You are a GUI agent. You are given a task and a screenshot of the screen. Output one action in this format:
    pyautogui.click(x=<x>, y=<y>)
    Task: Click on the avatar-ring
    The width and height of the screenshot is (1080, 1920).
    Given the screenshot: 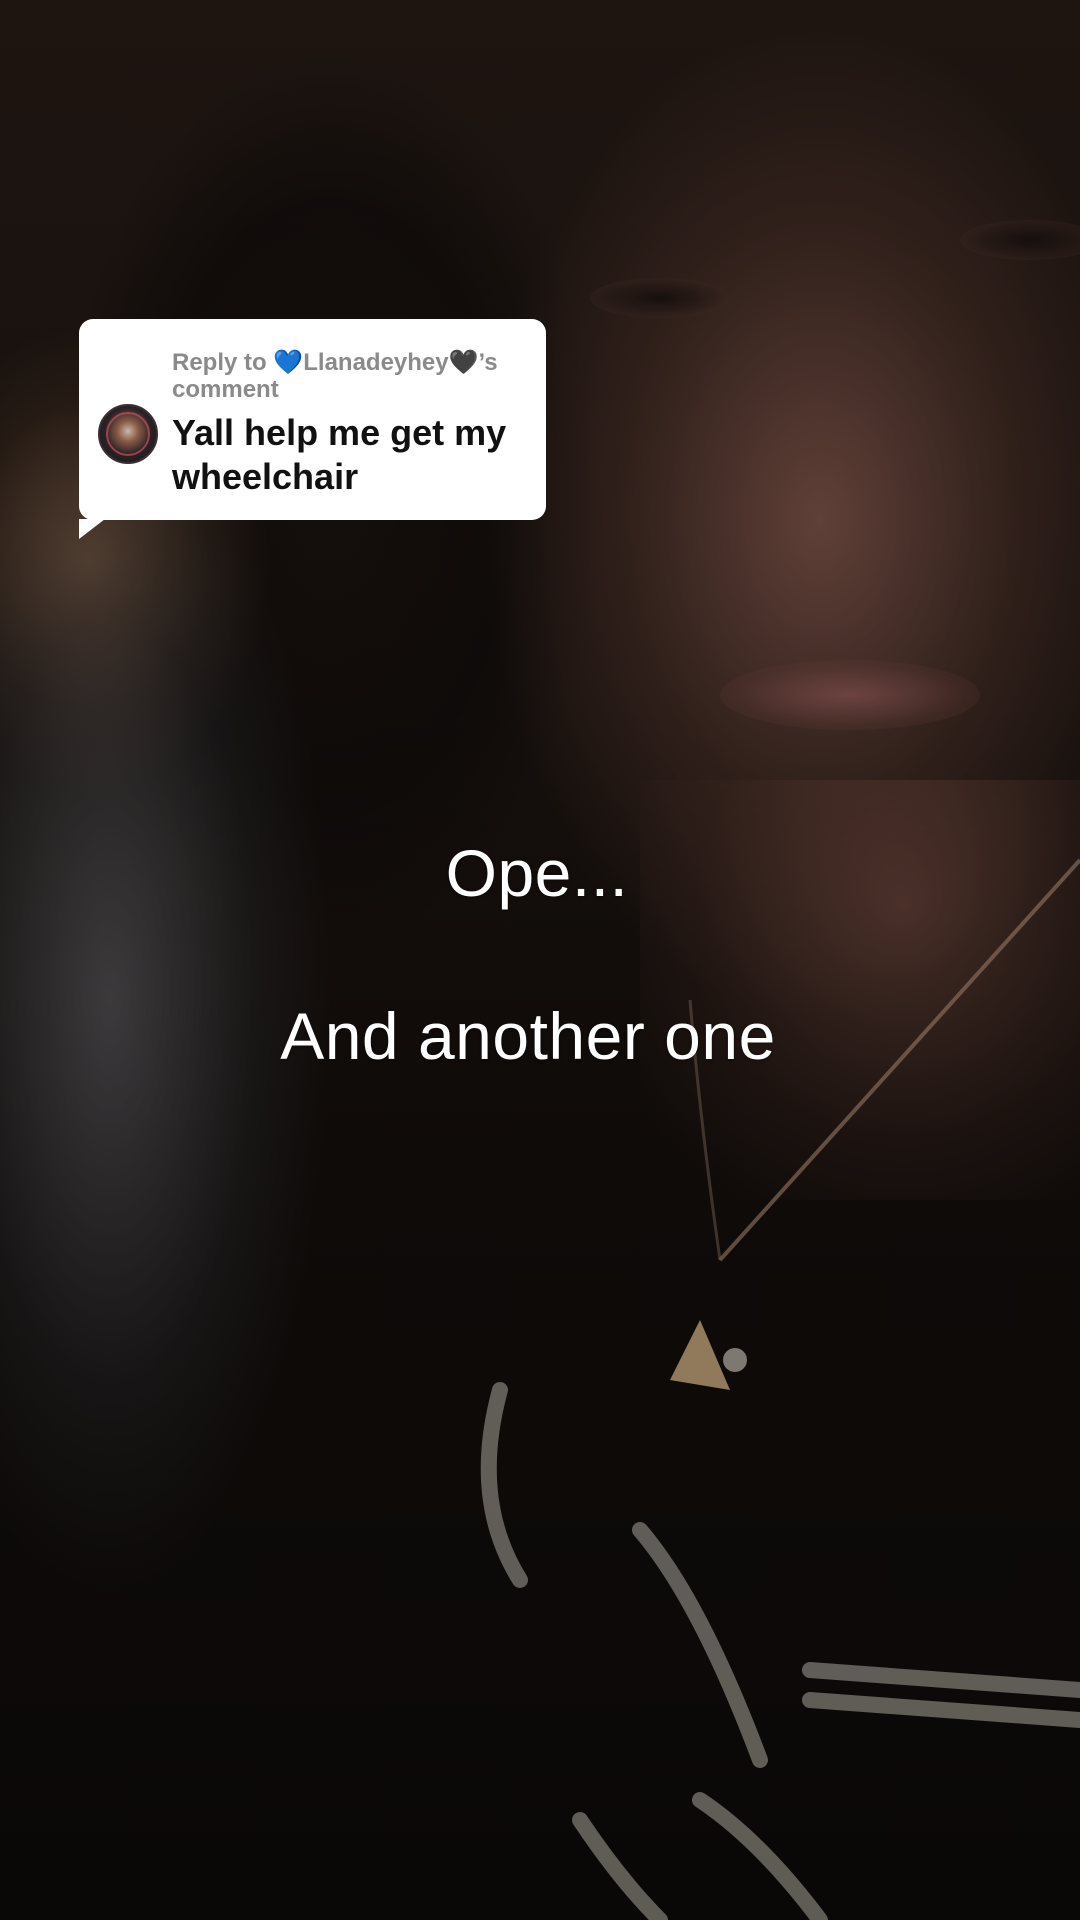 What is the action you would take?
    pyautogui.click(x=128, y=434)
    